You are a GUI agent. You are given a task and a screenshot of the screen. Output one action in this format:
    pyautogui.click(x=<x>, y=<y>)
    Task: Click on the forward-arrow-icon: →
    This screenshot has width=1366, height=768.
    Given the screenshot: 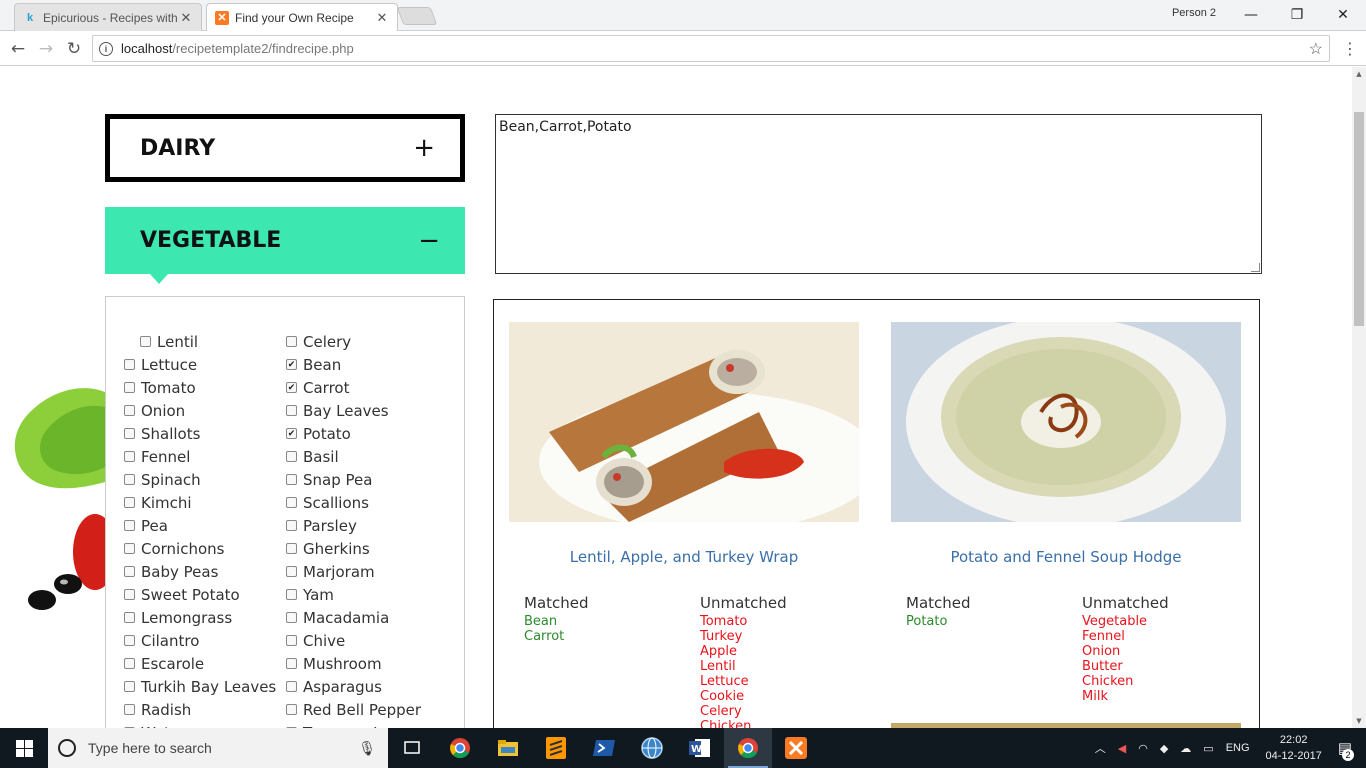 What is the action you would take?
    pyautogui.click(x=46, y=49)
    